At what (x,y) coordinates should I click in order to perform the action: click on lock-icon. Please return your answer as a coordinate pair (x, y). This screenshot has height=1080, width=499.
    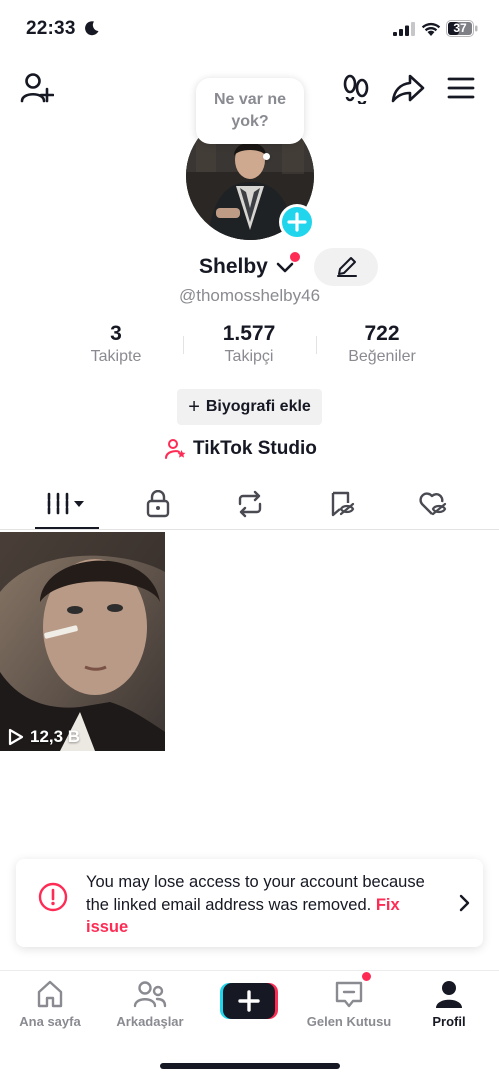
    Looking at the image, I should click on (158, 504).